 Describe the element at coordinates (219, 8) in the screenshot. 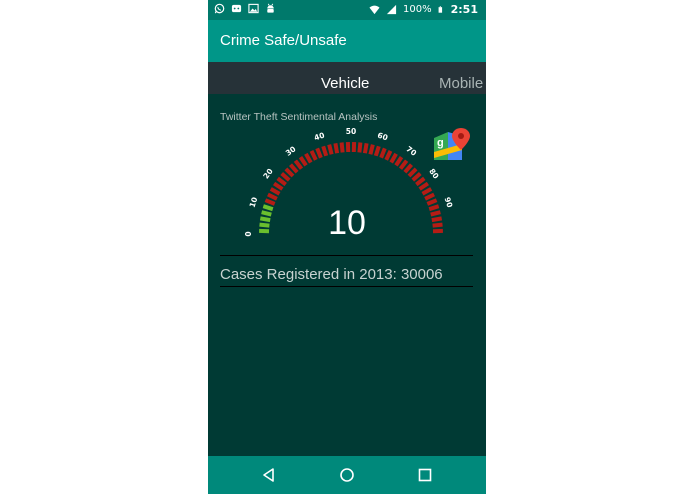

I see `whatsapp-icon` at that location.